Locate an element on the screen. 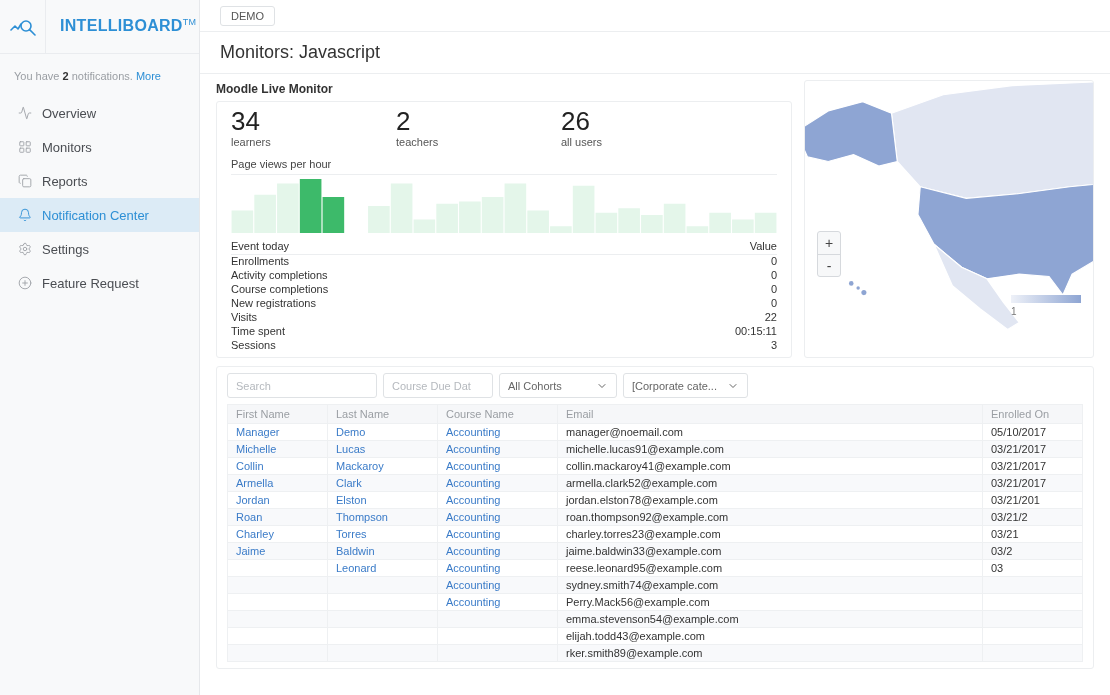 The image size is (1110, 695). search-field: Search is located at coordinates (302, 385).